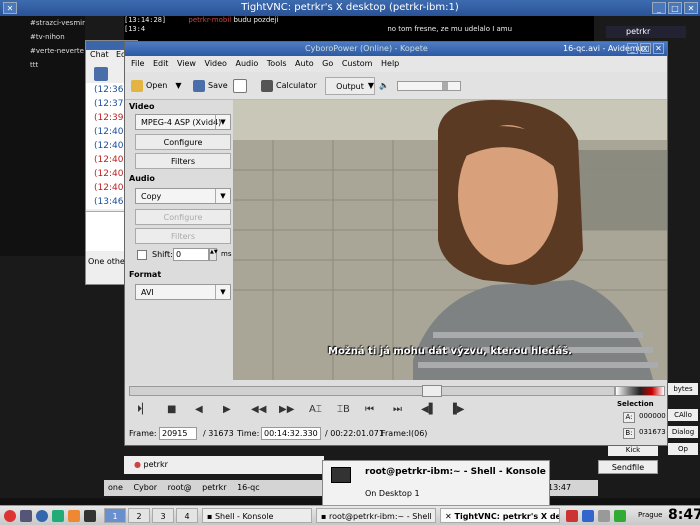 The height and width of the screenshot is (525, 700). I want to click on menu-tools: Tools, so click(277, 64).